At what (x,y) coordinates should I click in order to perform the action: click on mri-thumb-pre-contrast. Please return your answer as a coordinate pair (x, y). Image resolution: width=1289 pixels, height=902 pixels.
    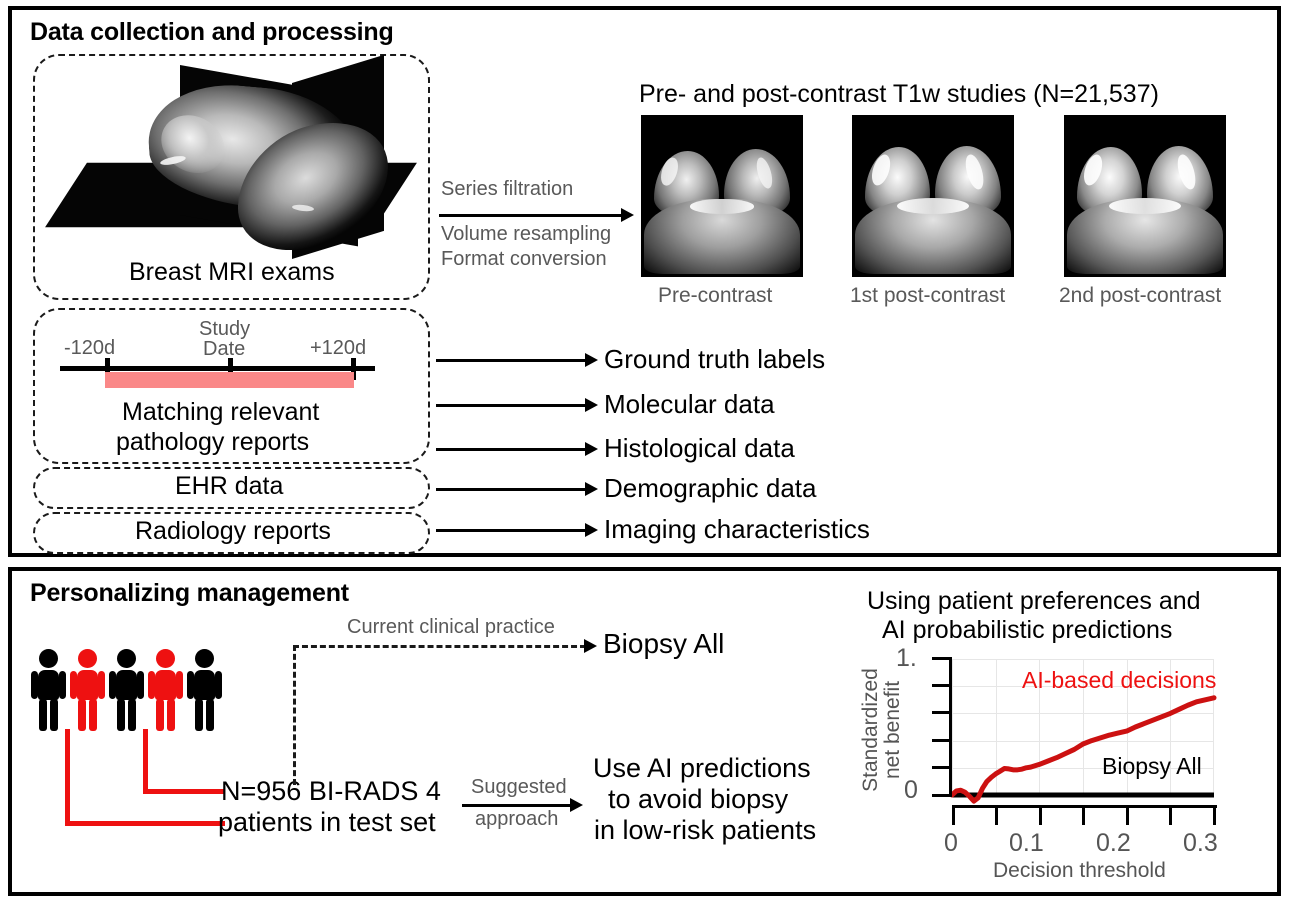
    Looking at the image, I should click on (722, 196).